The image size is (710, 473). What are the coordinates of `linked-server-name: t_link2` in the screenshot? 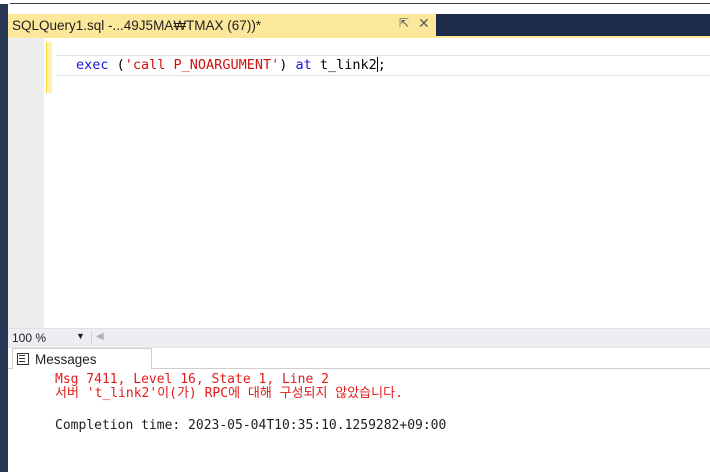 It's located at (344, 65).